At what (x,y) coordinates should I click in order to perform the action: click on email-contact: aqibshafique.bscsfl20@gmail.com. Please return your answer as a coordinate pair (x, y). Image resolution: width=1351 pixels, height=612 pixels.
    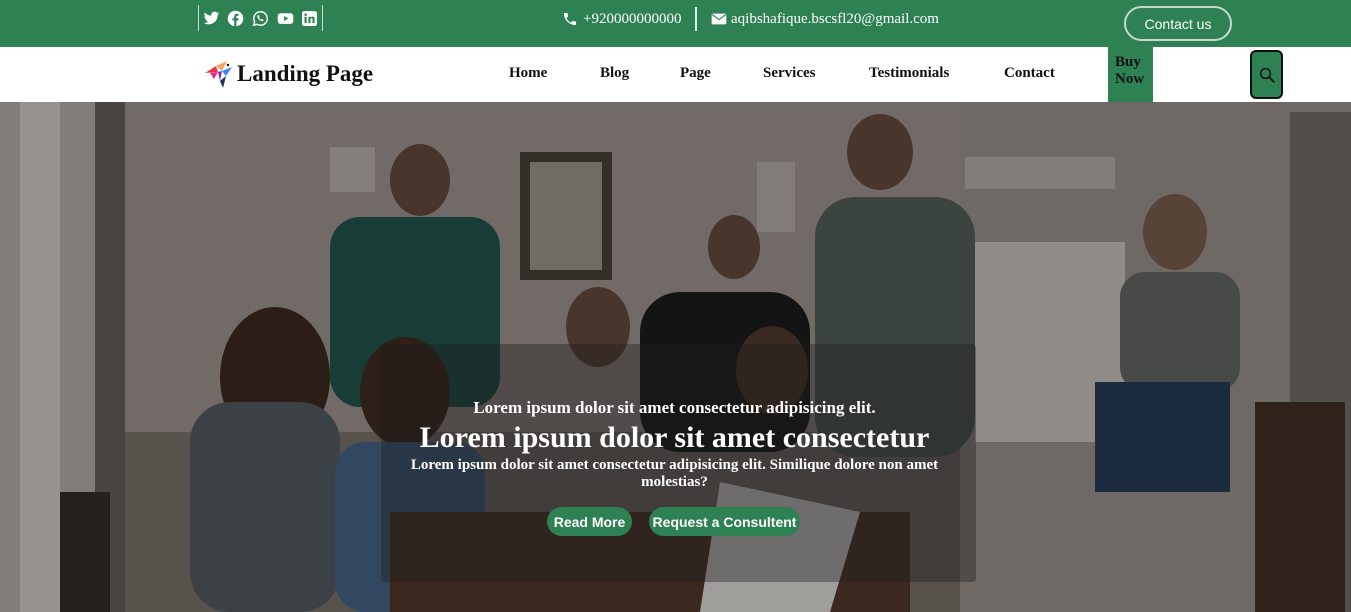
    Looking at the image, I should click on (825, 19).